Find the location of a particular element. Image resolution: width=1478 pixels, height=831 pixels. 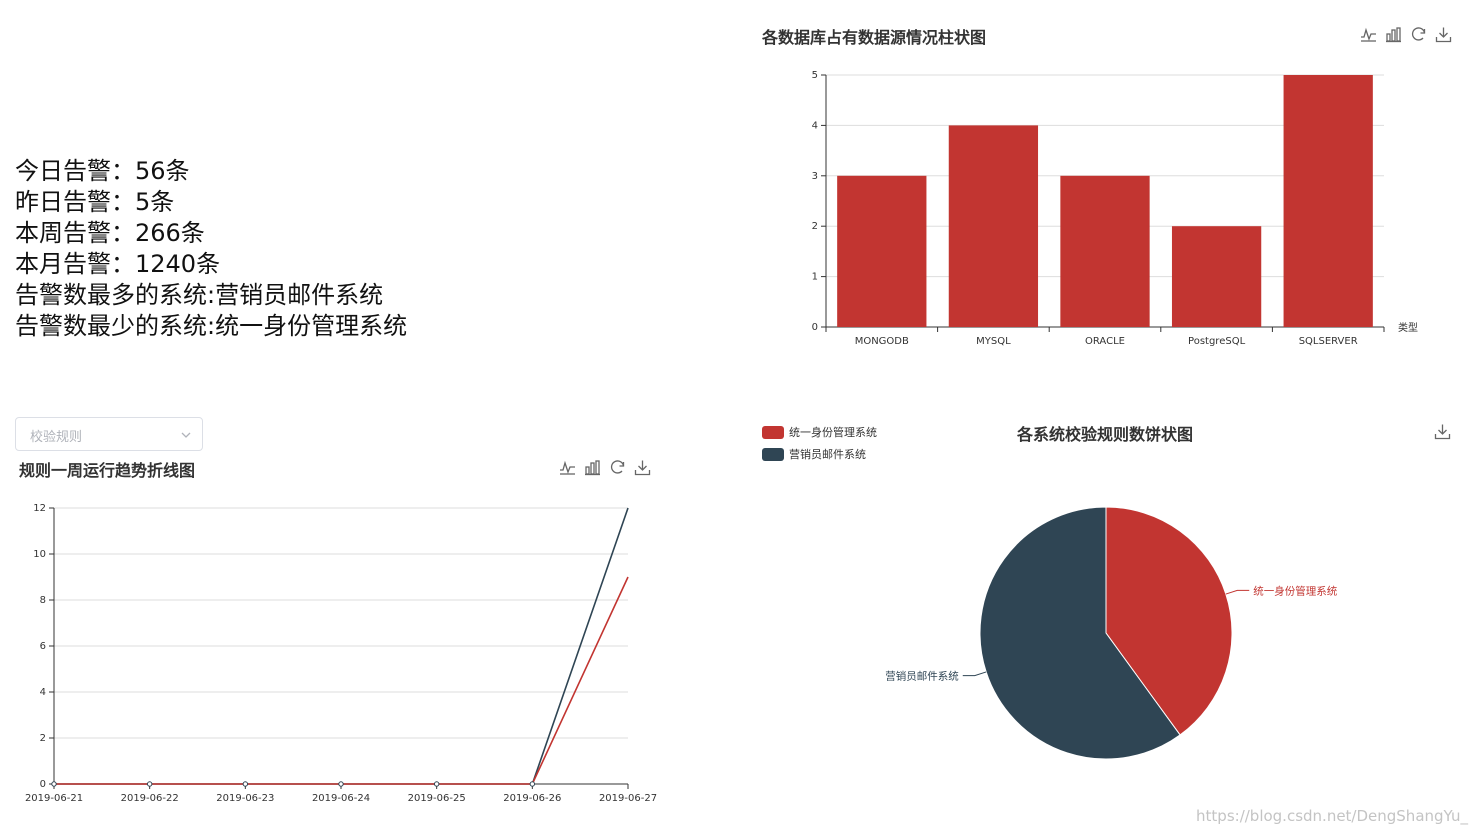

y-tick-label: 3 is located at coordinates (815, 176).